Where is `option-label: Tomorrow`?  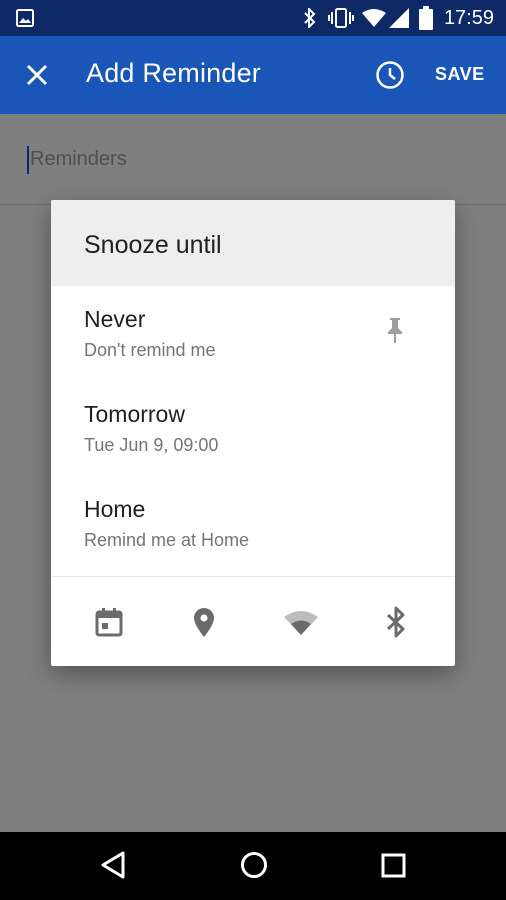 option-label: Tomorrow is located at coordinates (134, 414).